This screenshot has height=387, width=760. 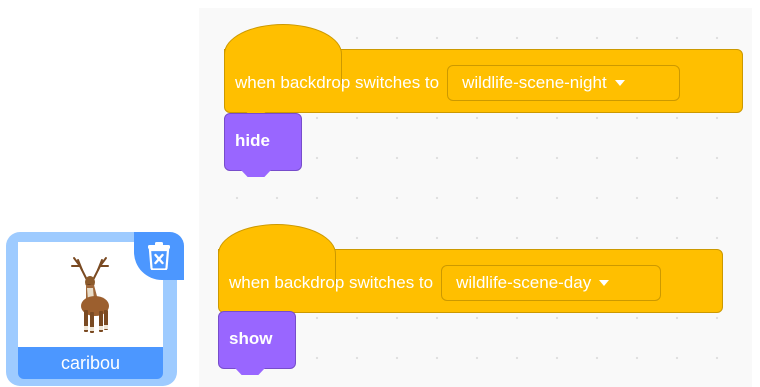 I want to click on sprite-name-bar: caribou, so click(x=90, y=363).